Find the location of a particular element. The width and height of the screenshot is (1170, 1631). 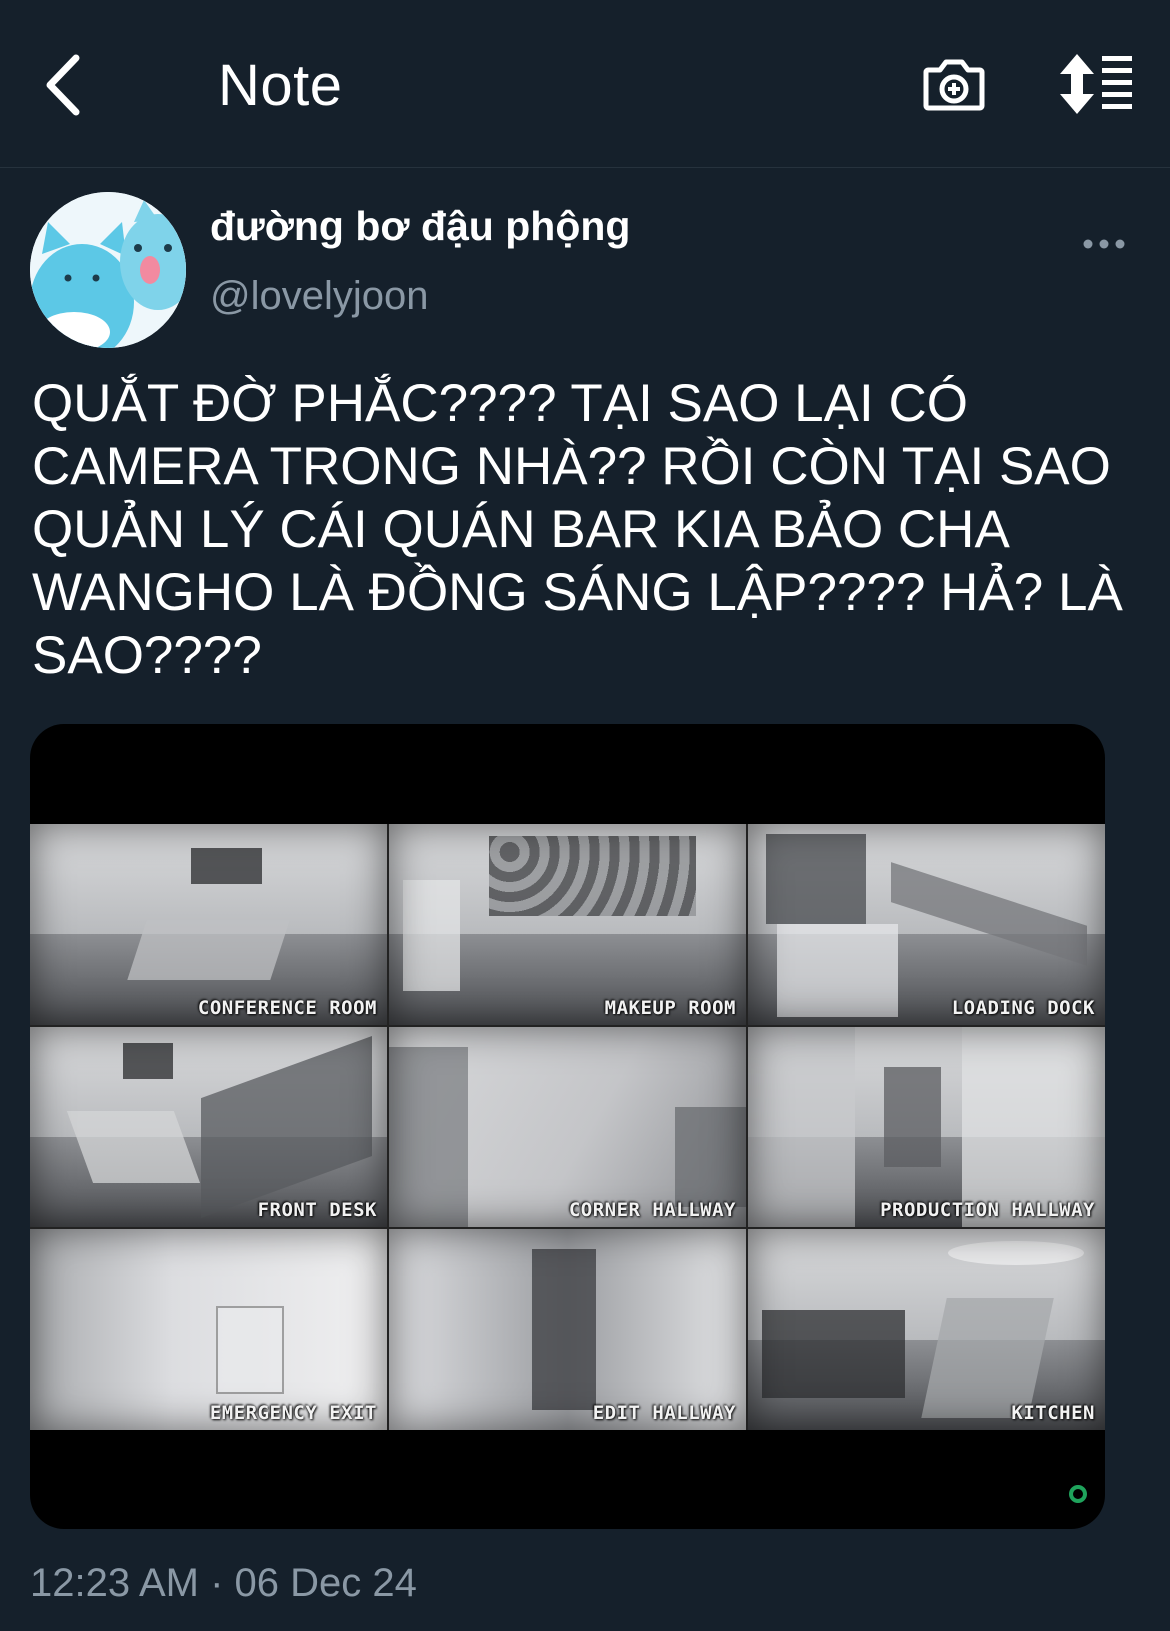

camera-feed: CORNER HALLWAY is located at coordinates (567, 1127).